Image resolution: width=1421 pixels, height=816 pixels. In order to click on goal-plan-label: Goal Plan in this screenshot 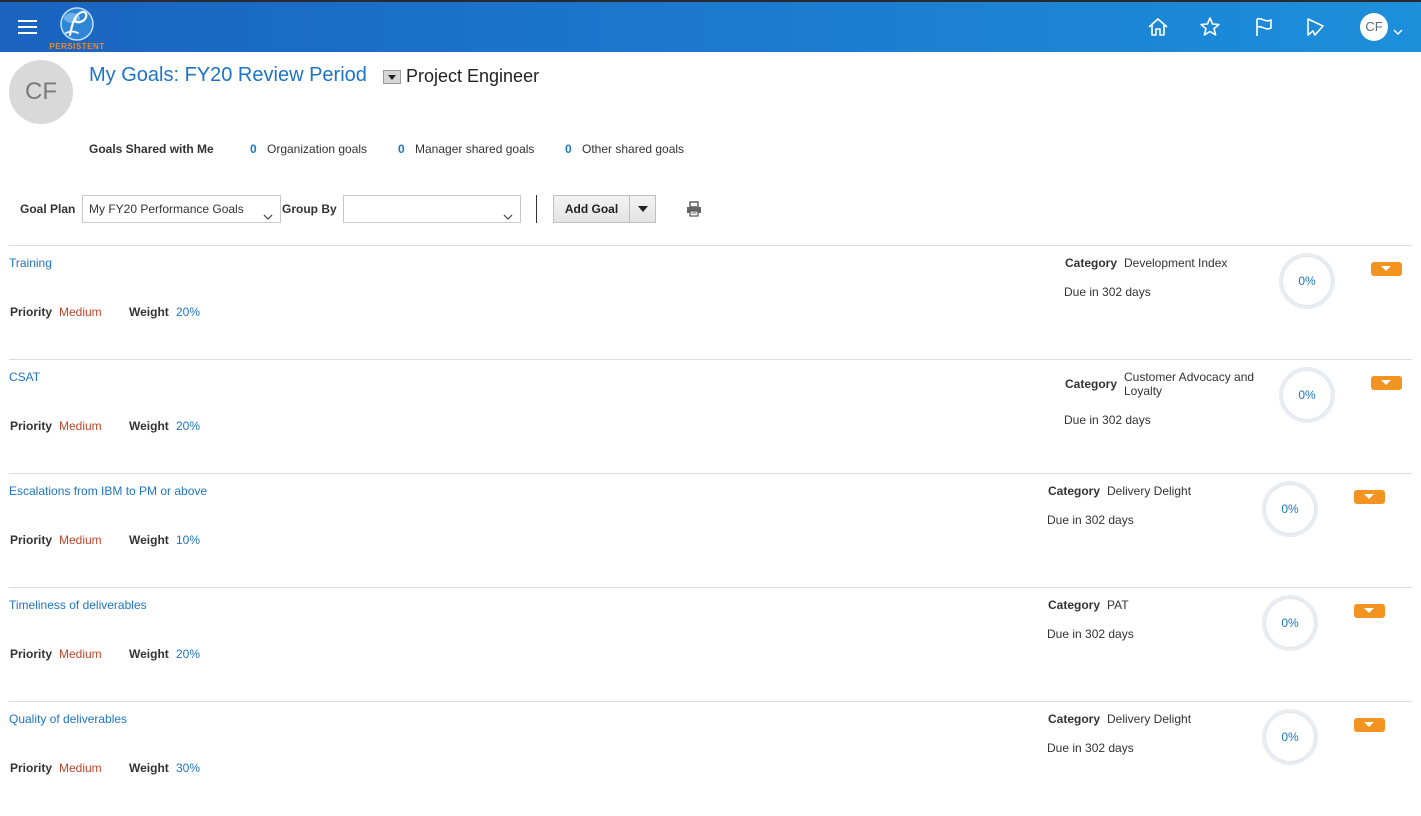, I will do `click(48, 209)`.